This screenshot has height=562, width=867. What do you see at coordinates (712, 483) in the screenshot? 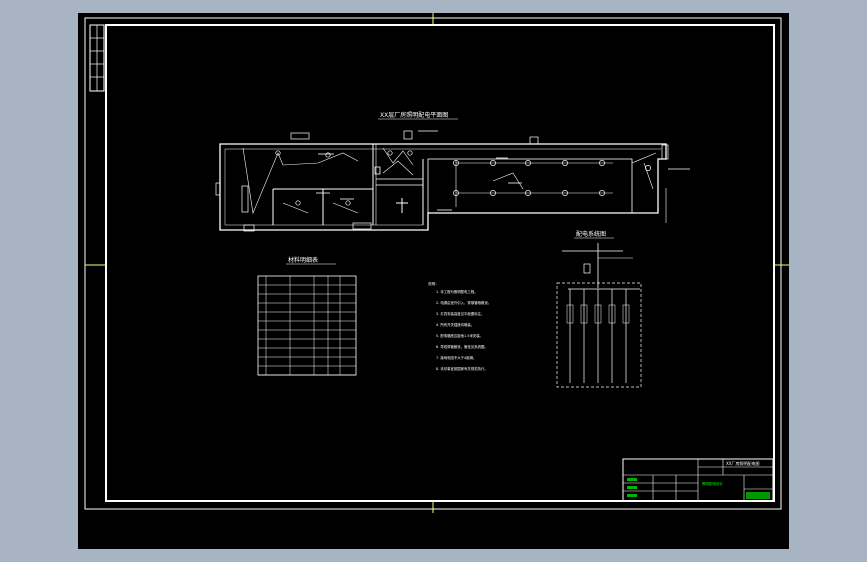
I see `titleblock-project: 照明配电设计` at bounding box center [712, 483].